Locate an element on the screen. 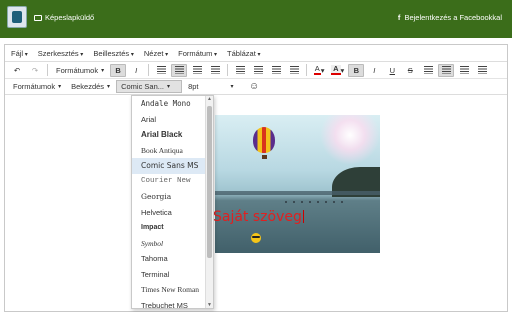 The width and height of the screenshot is (512, 312). photo-horizon is located at coordinates (297, 193).